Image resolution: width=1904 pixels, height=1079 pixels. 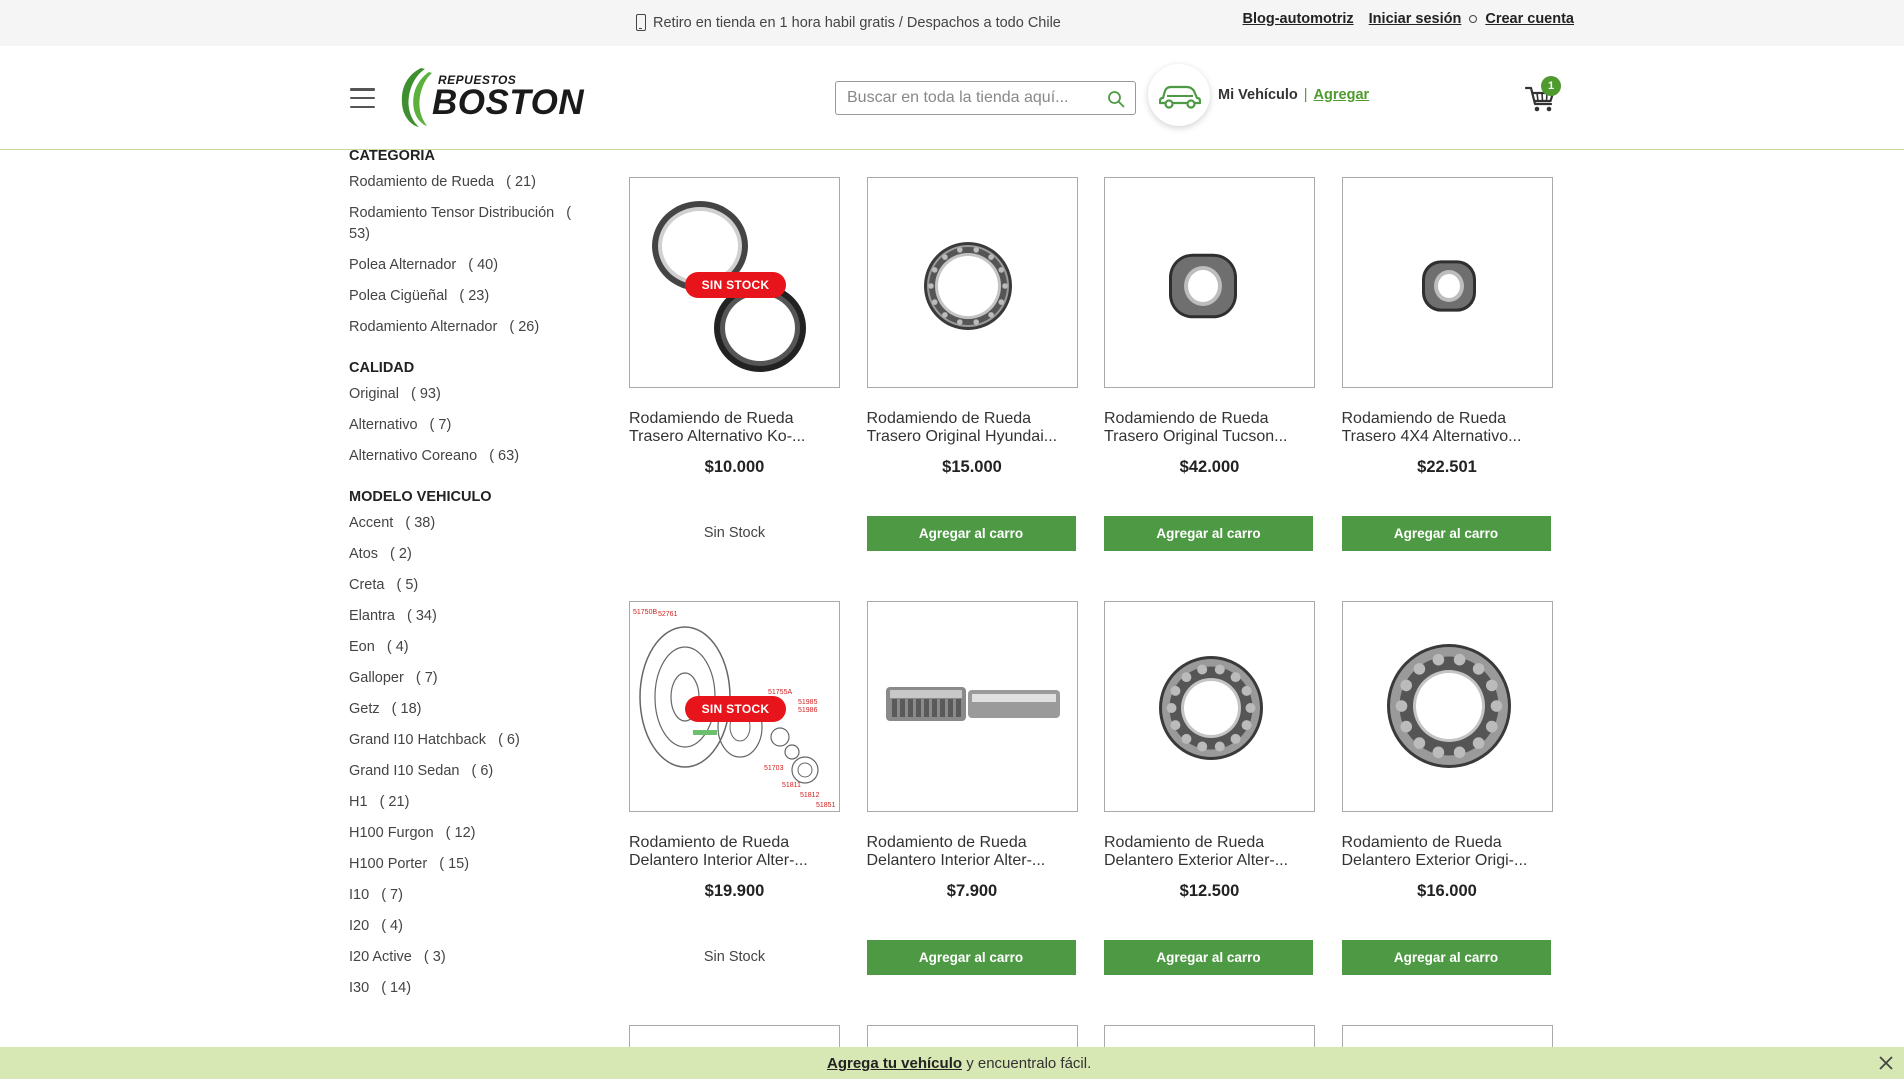 I want to click on product-image: SIN STOCK, so click(x=734, y=282).